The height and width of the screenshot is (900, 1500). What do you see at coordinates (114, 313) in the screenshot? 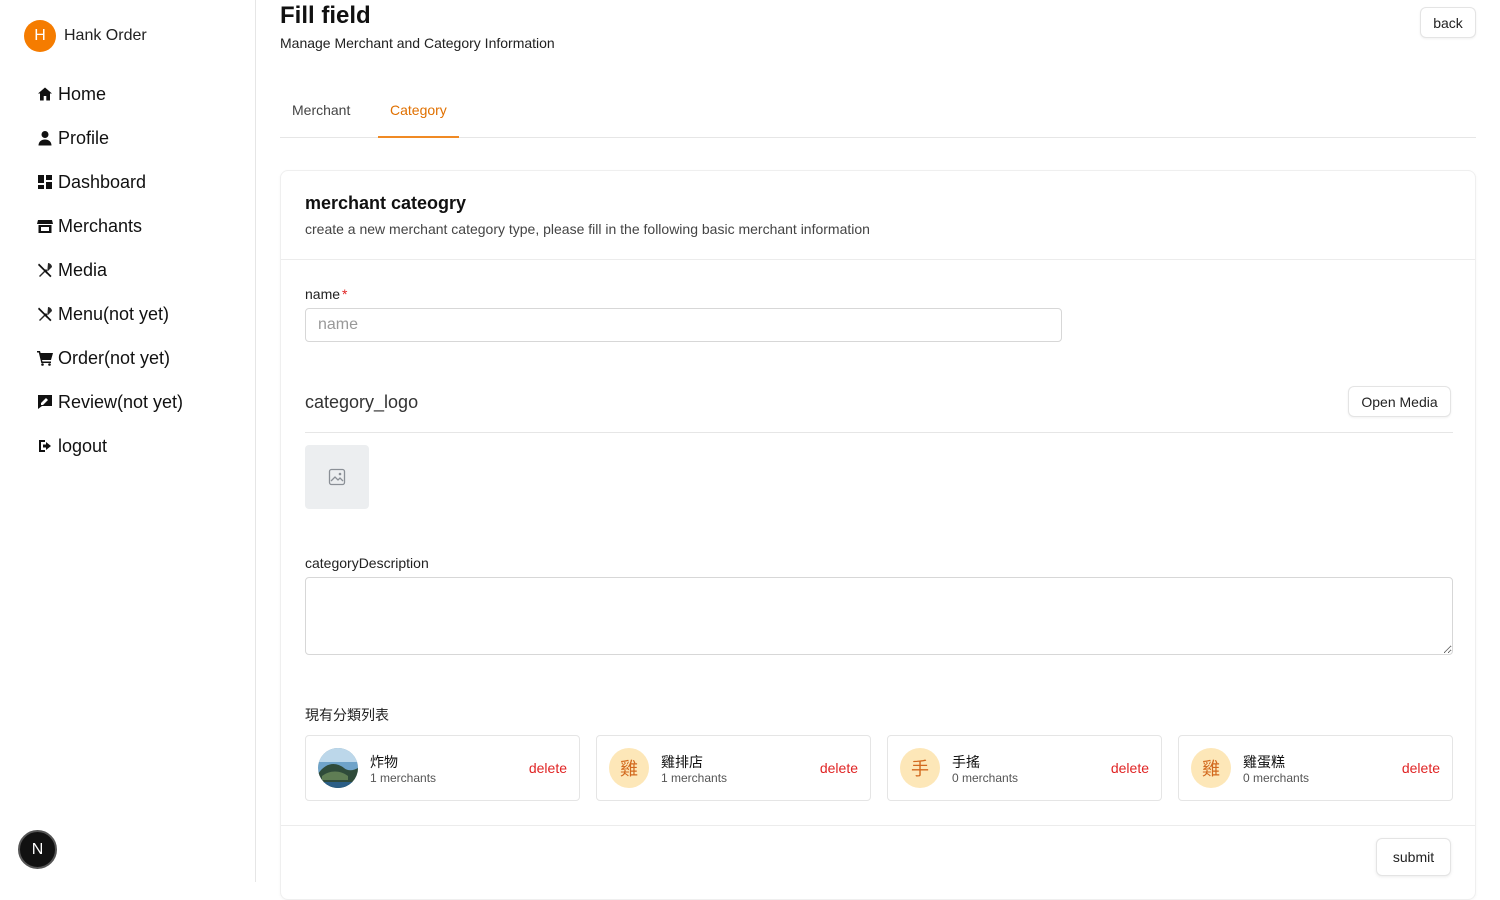
I see `sidebar-item-label: Menu(not yet)` at bounding box center [114, 313].